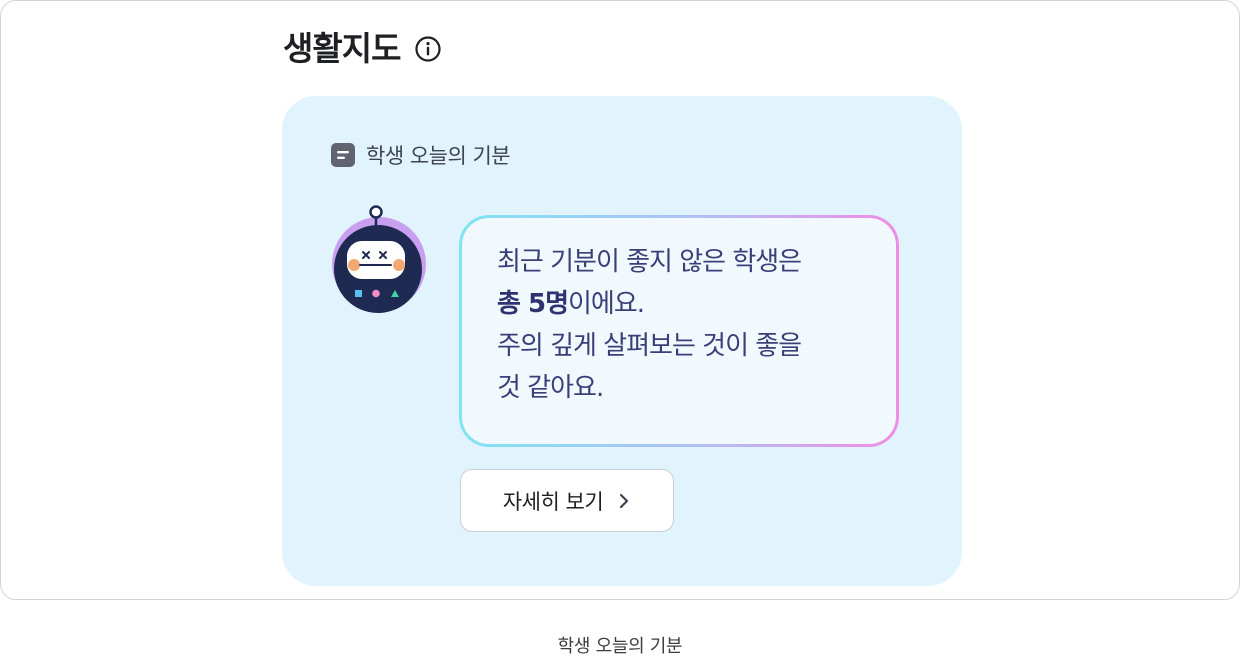 This screenshot has height=660, width=1240. Describe the element at coordinates (438, 156) in the screenshot. I see `card-header-label: 학생 오늘의 기분` at that location.